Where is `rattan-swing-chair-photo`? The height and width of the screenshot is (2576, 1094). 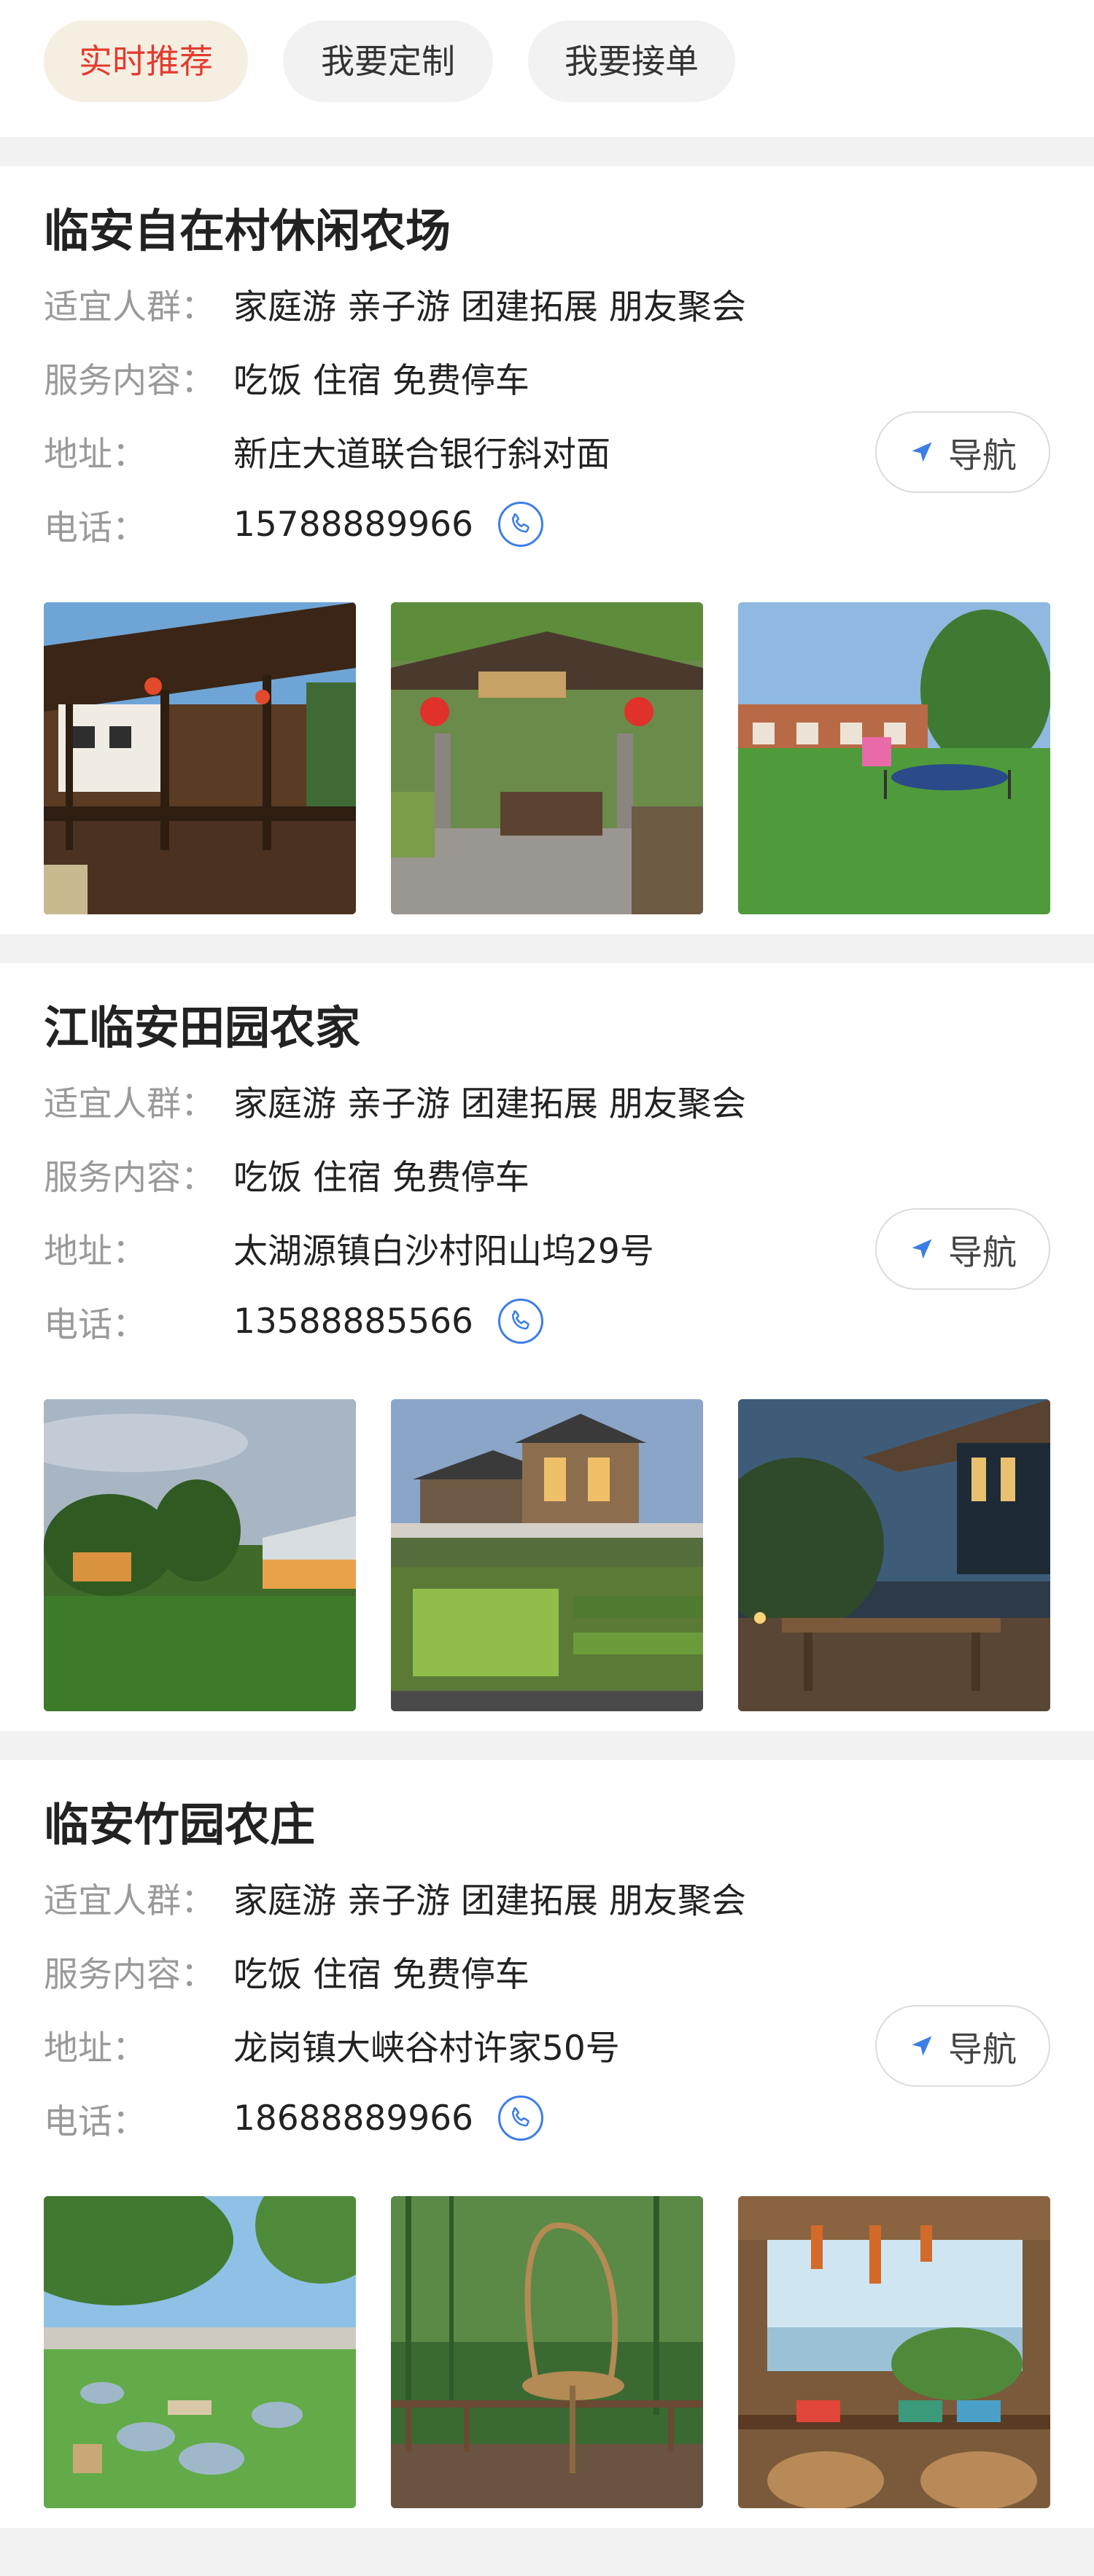 rattan-swing-chair-photo is located at coordinates (547, 2352).